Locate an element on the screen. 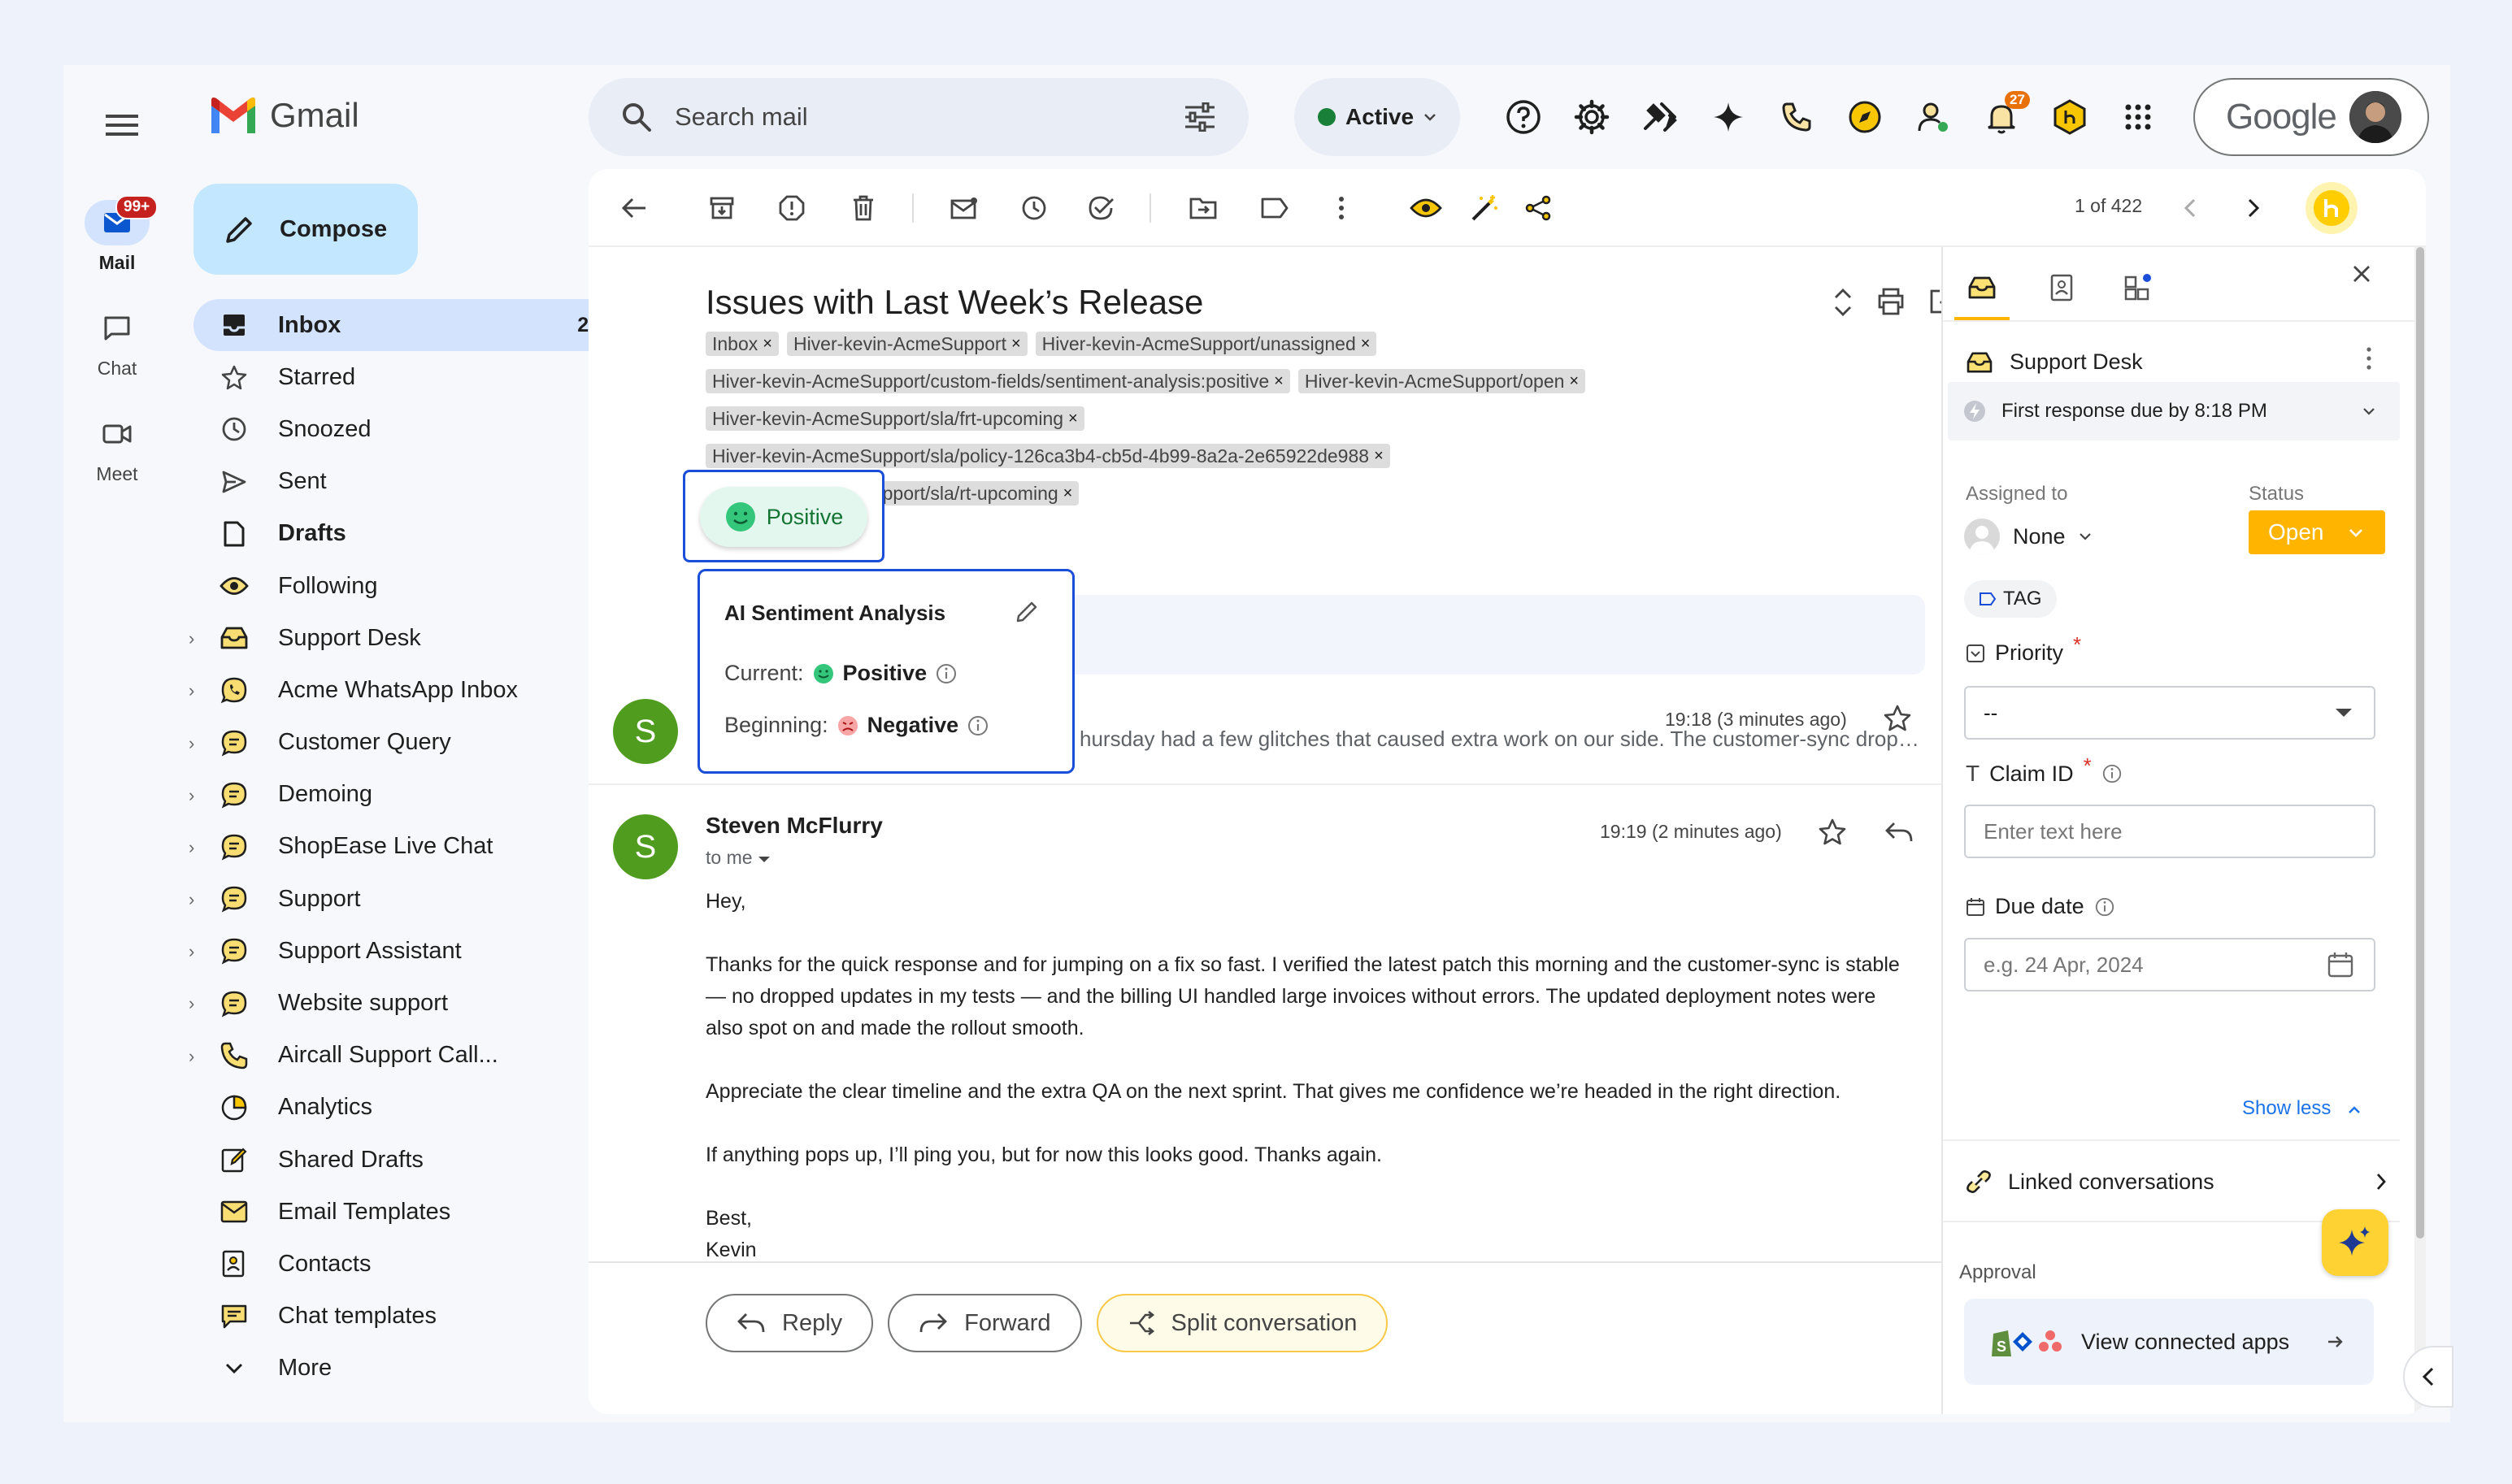 The image size is (2512, 1484). sidebar-item-acme-whatsapp-inbox: › Acme WhatsApp Inbox is located at coordinates (411, 690).